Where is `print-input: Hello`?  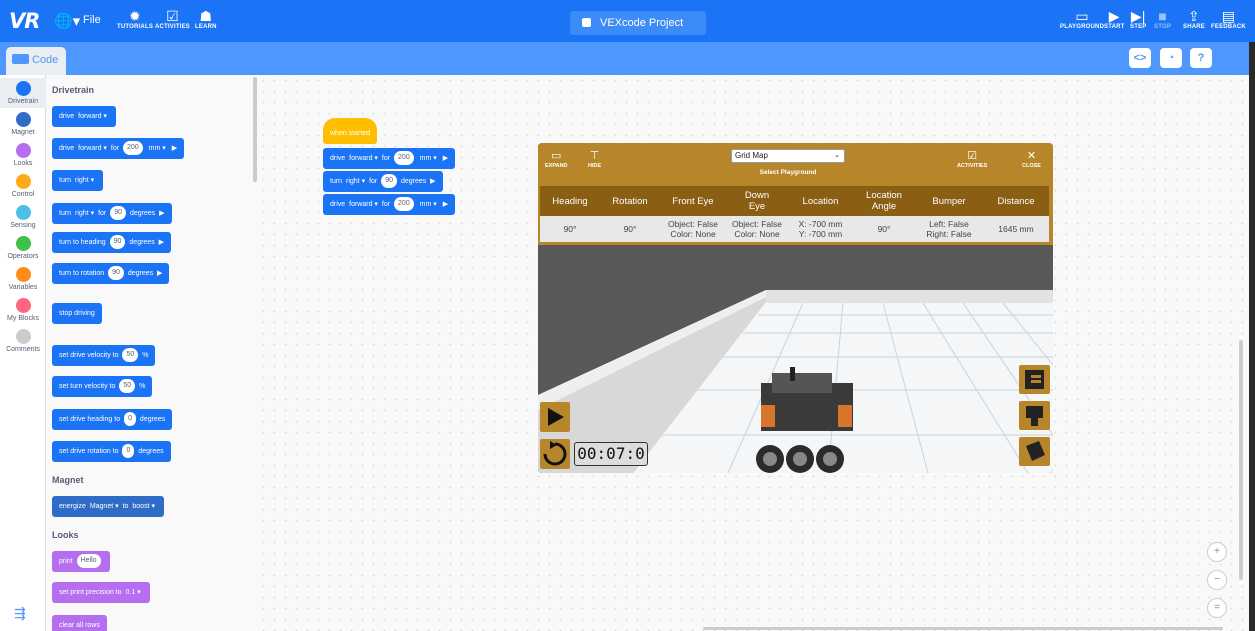 print-input: Hello is located at coordinates (88, 561).